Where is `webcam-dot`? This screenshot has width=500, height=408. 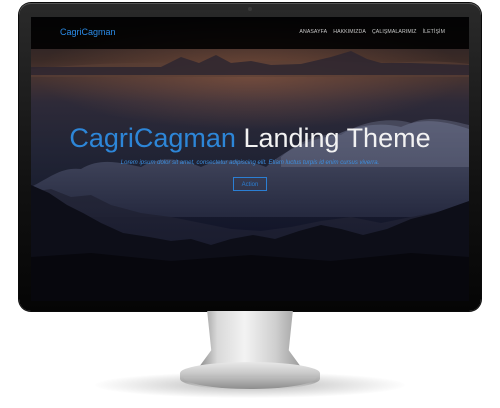 webcam-dot is located at coordinates (250, 9).